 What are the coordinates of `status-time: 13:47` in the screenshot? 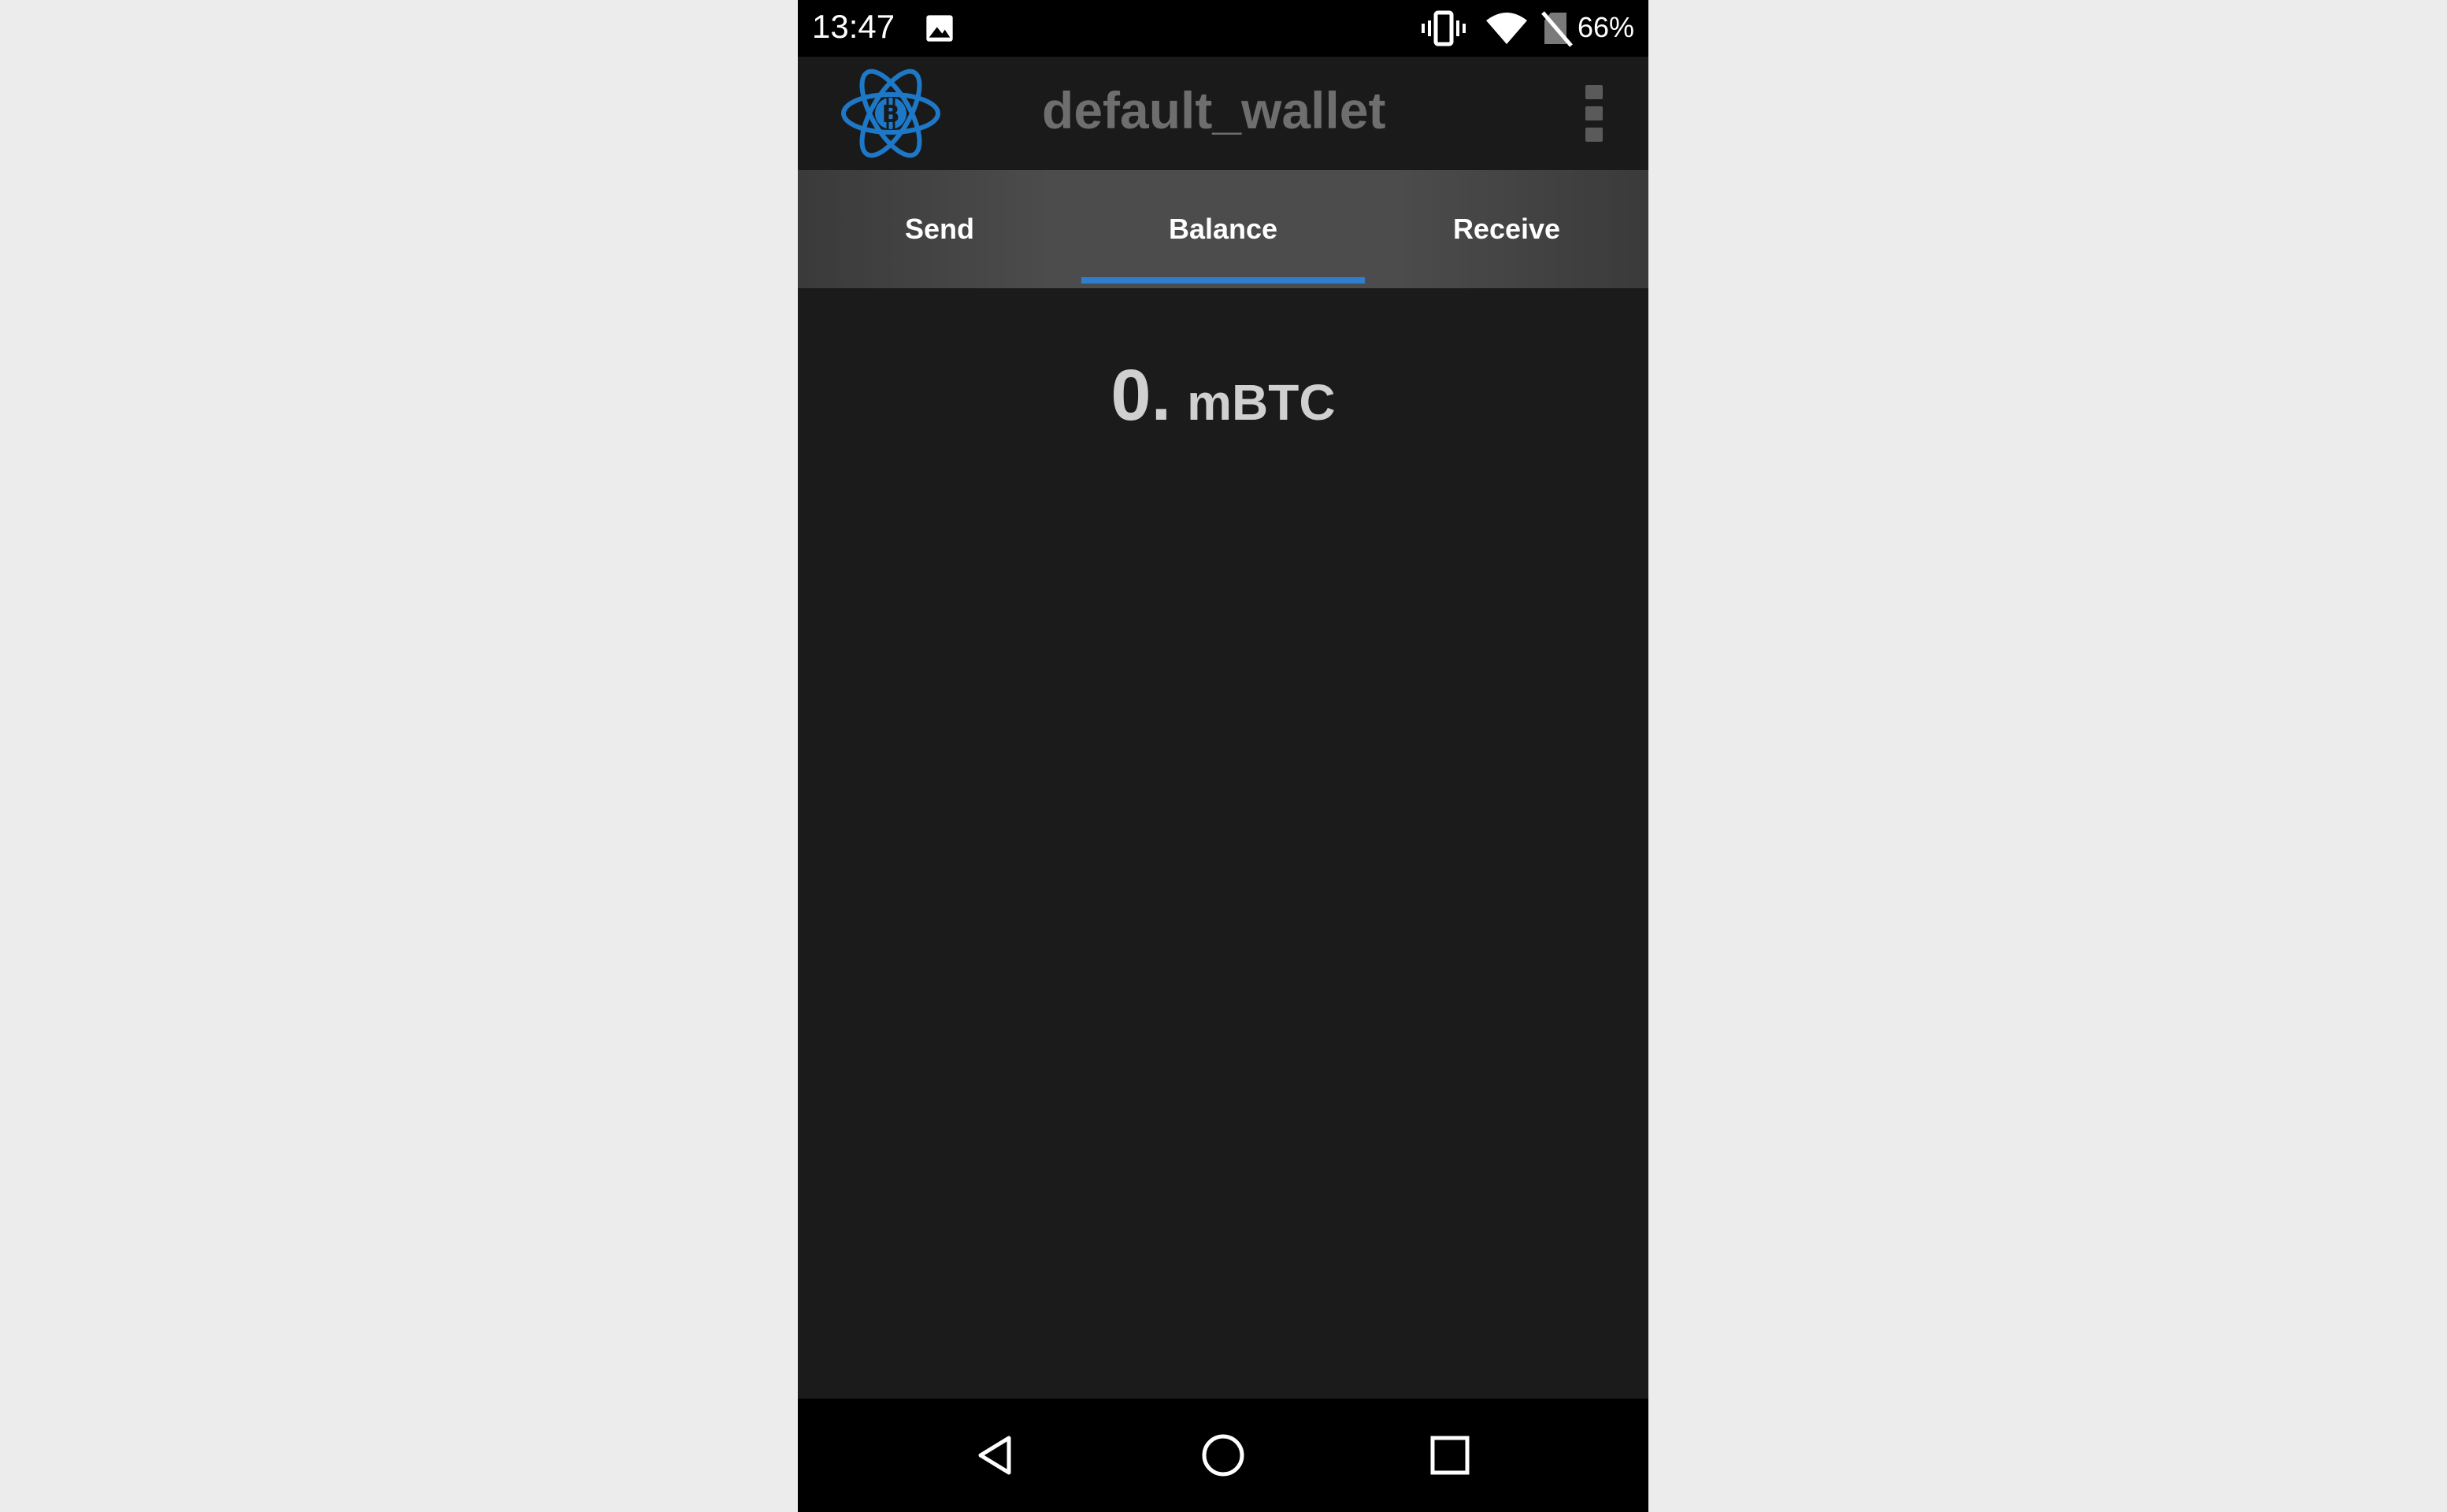 It's located at (853, 26).